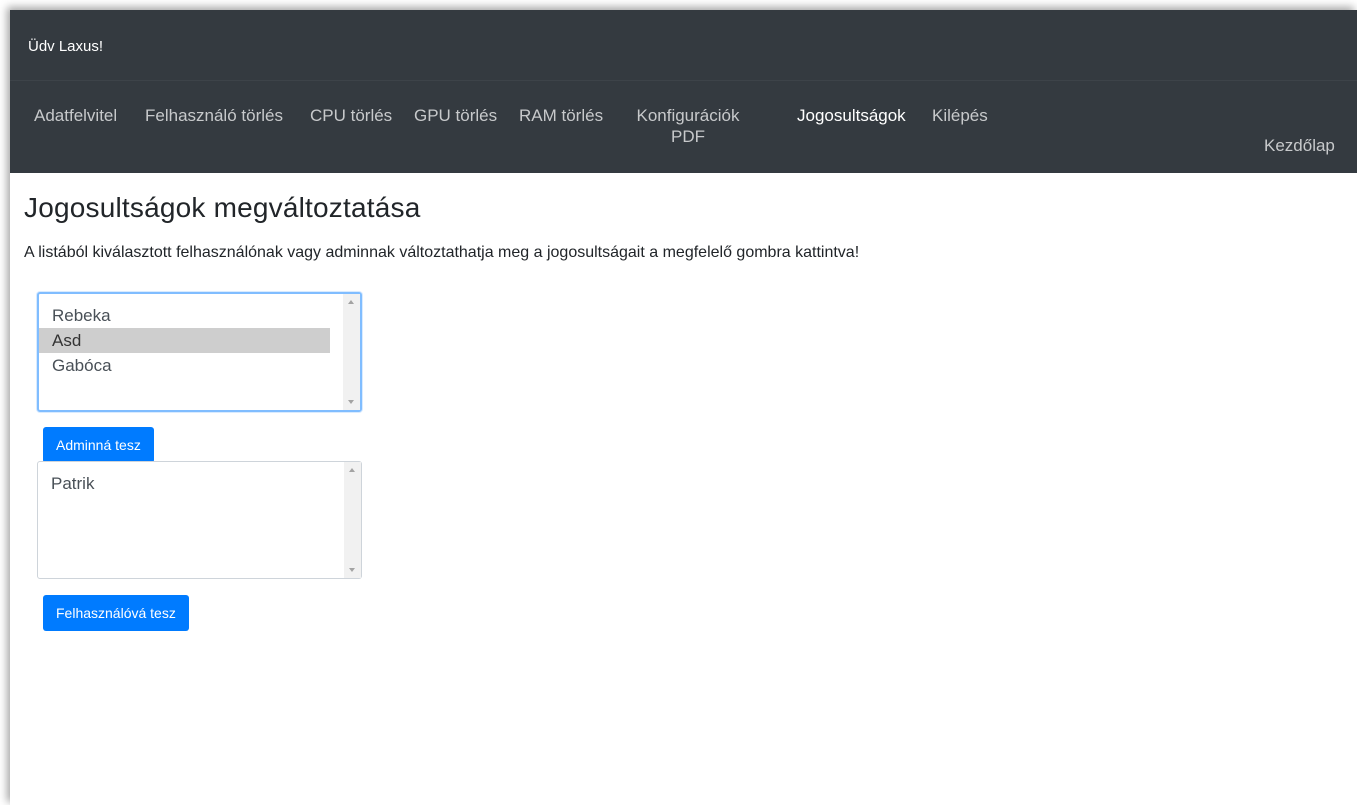 The height and width of the screenshot is (805, 1357). I want to click on make-user-button: Felhasználóvá tesz, so click(116, 613).